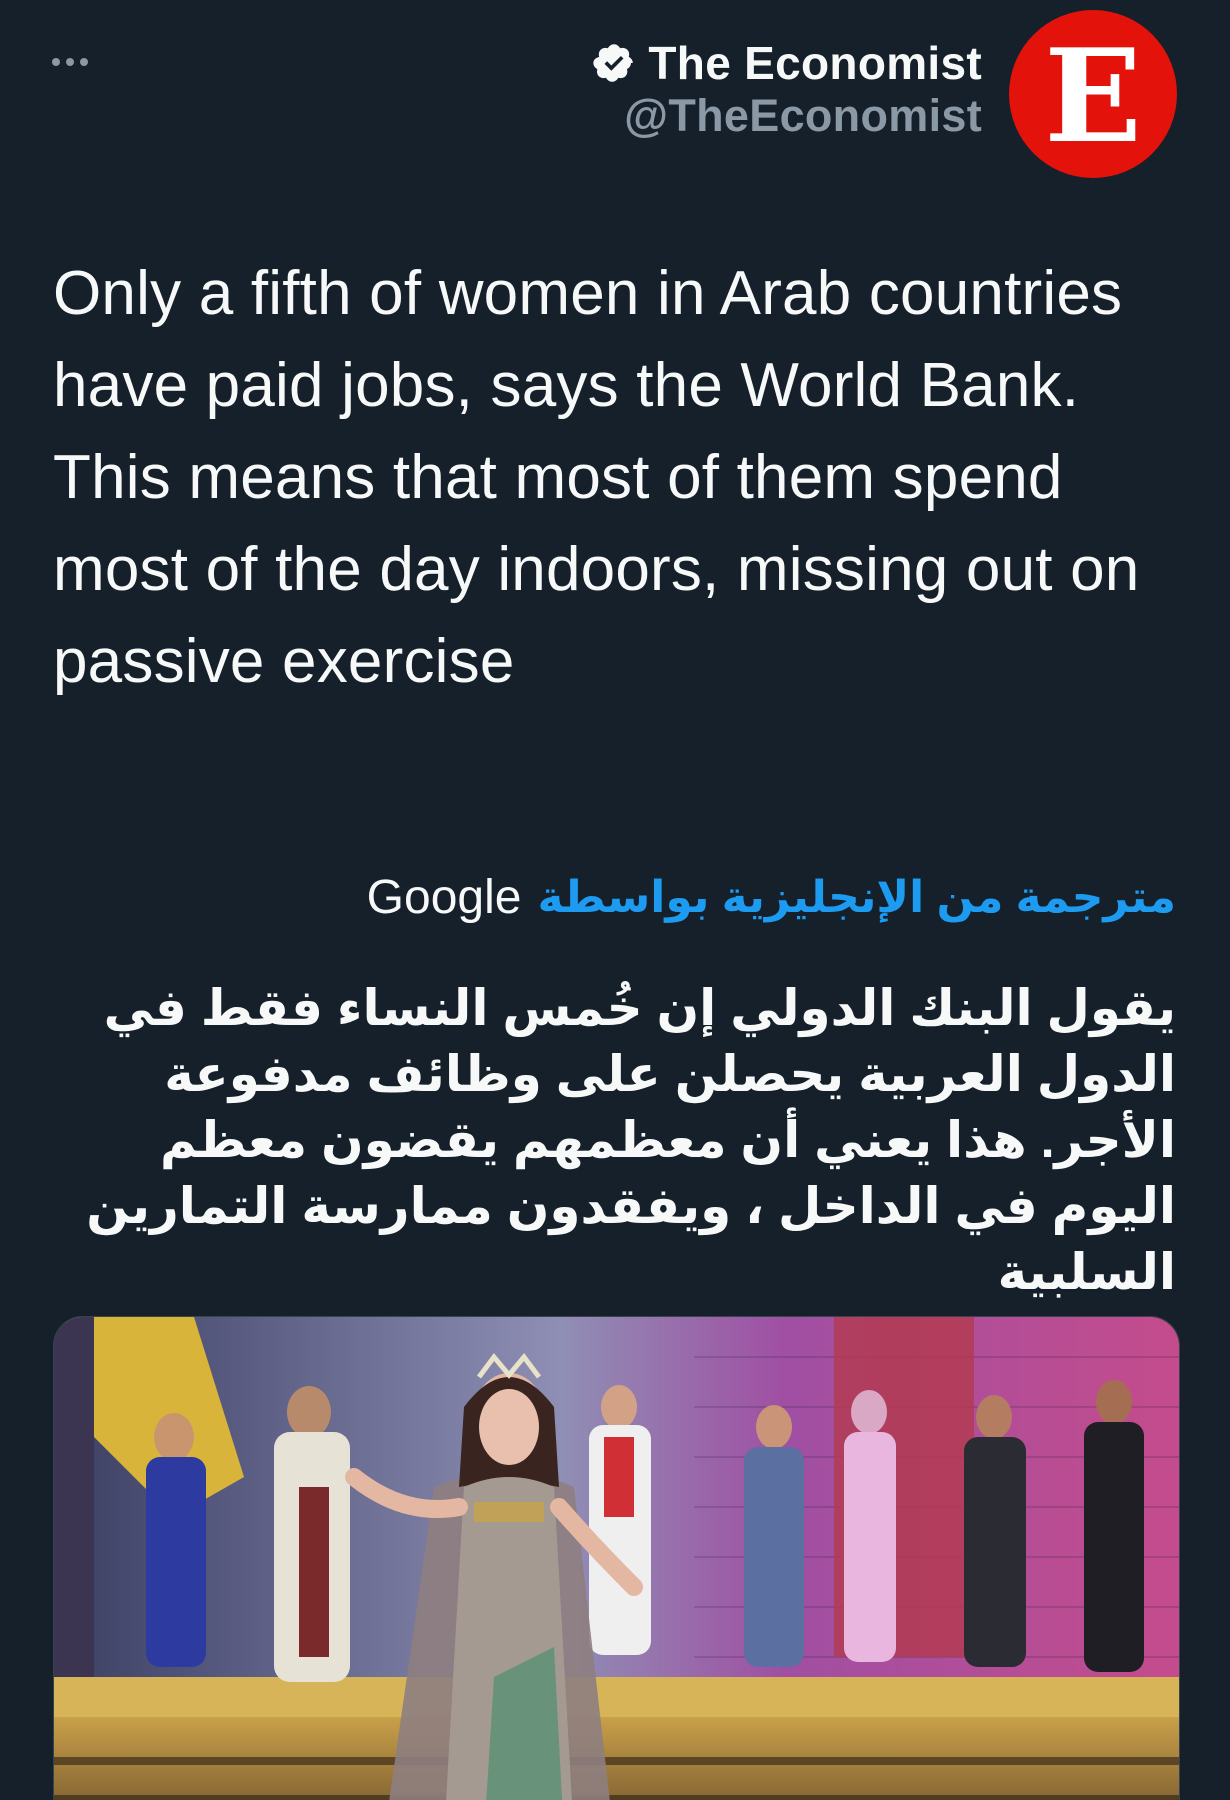  What do you see at coordinates (682, 116) in the screenshot?
I see `author-handle: @TheEconomist` at bounding box center [682, 116].